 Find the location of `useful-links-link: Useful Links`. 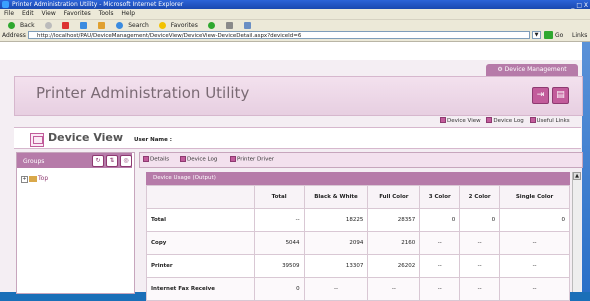

useful-links-link: Useful Links is located at coordinates (549, 120).